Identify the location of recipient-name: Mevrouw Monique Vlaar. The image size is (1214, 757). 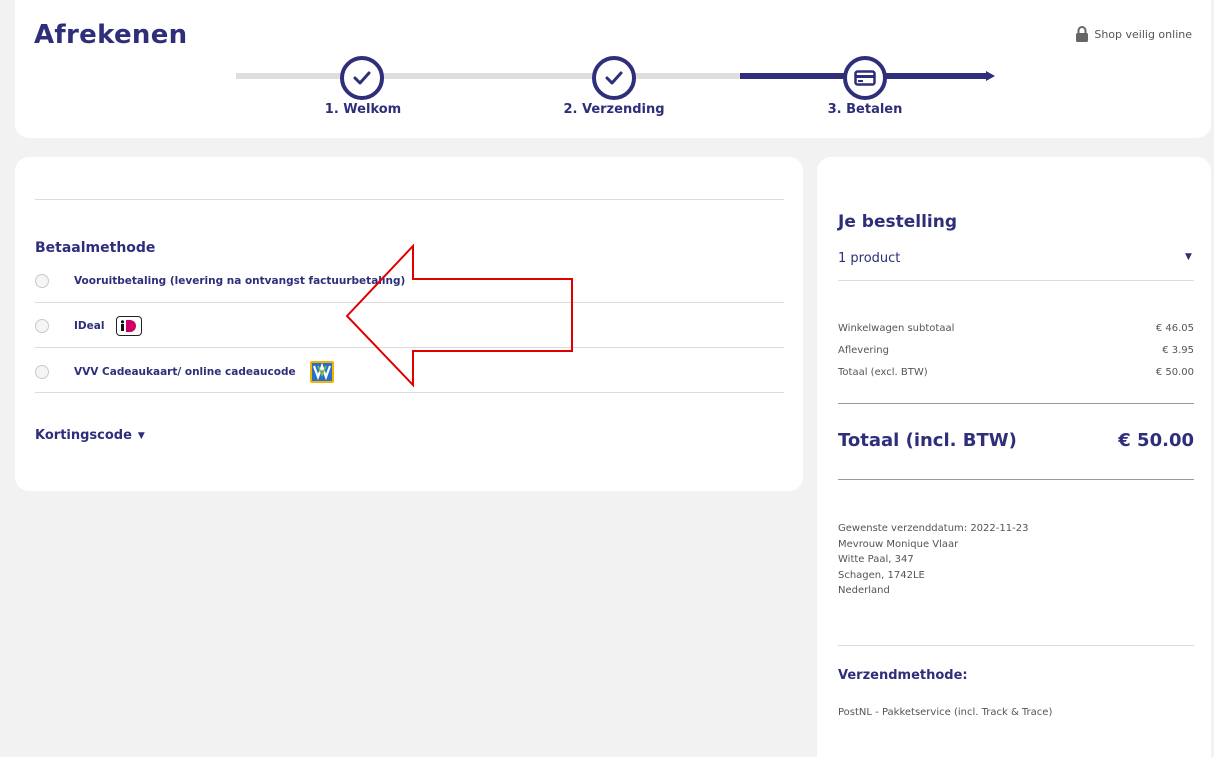
(898, 544).